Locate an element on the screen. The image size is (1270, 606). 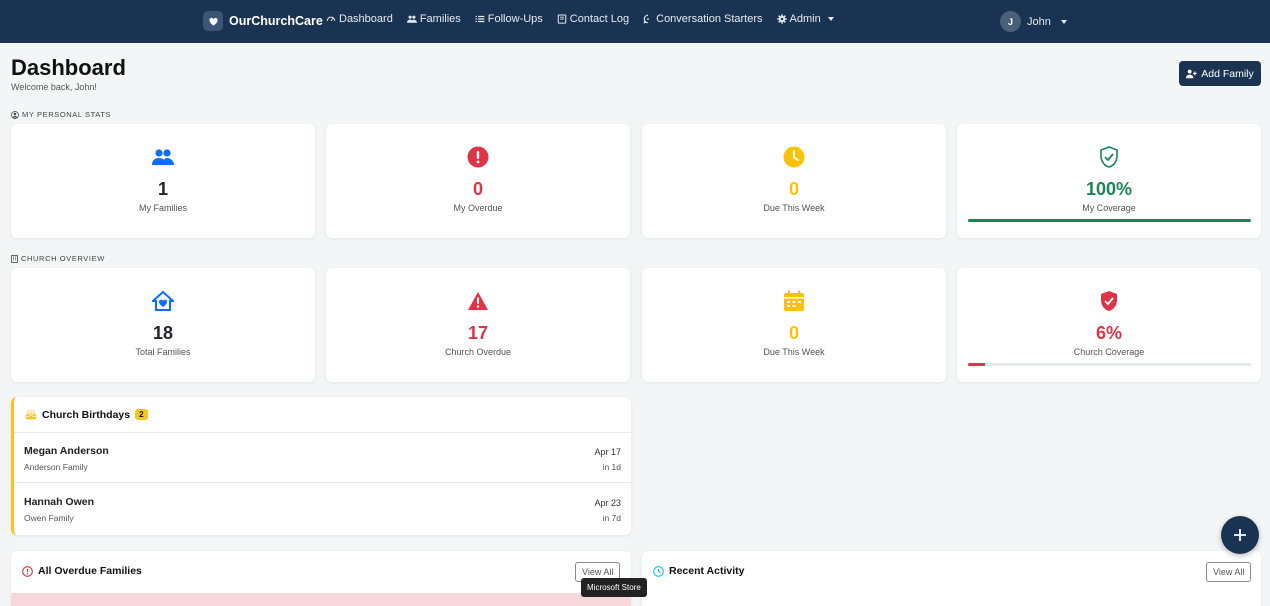
stat-value: 1 is located at coordinates (162, 189).